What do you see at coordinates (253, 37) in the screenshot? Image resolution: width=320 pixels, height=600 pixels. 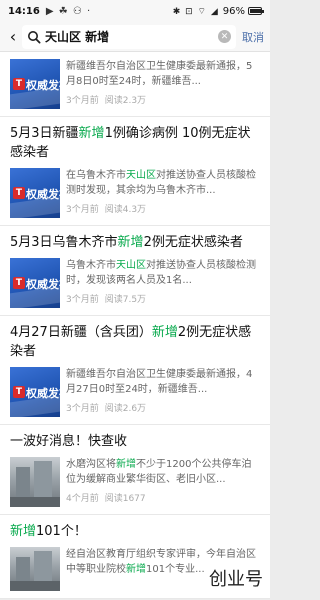 I see `cancel-button: 取消` at bounding box center [253, 37].